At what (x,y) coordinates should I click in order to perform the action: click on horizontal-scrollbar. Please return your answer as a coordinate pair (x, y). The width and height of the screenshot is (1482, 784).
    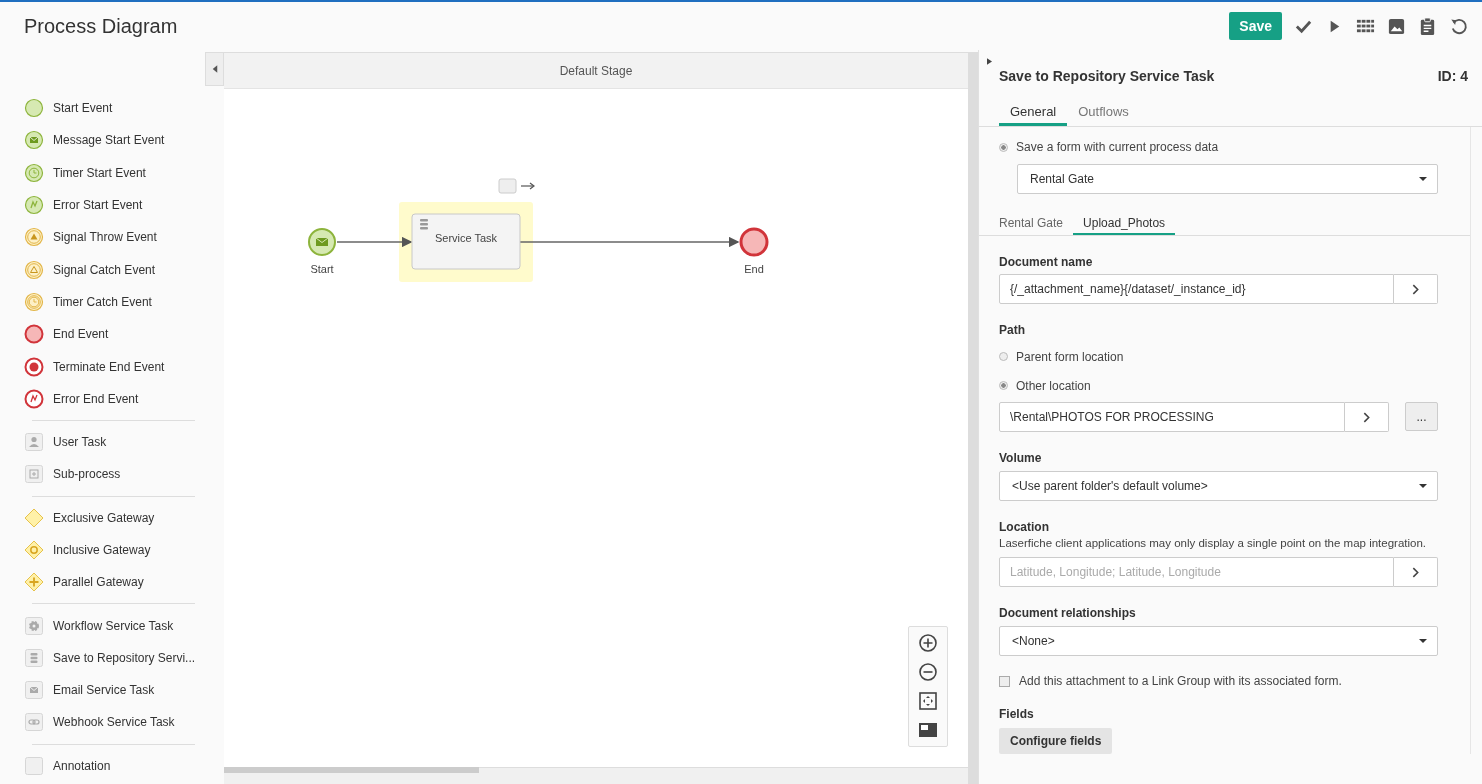
    Looking at the image, I should click on (596, 775).